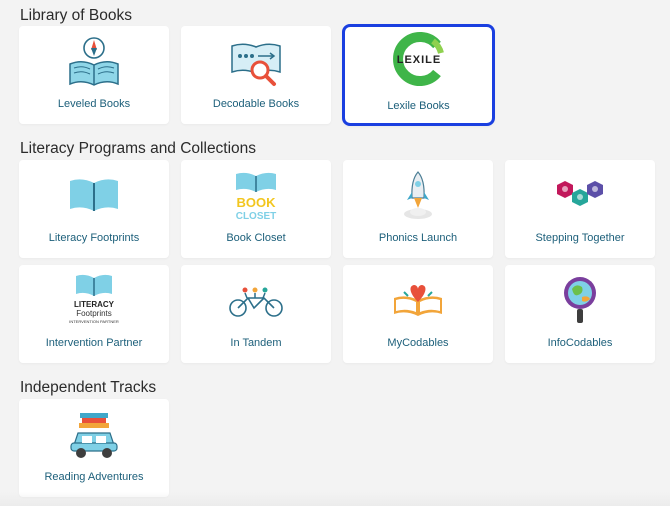  Describe the element at coordinates (257, 202) in the screenshot. I see `book-closet-logo-line1: BOOK` at that location.